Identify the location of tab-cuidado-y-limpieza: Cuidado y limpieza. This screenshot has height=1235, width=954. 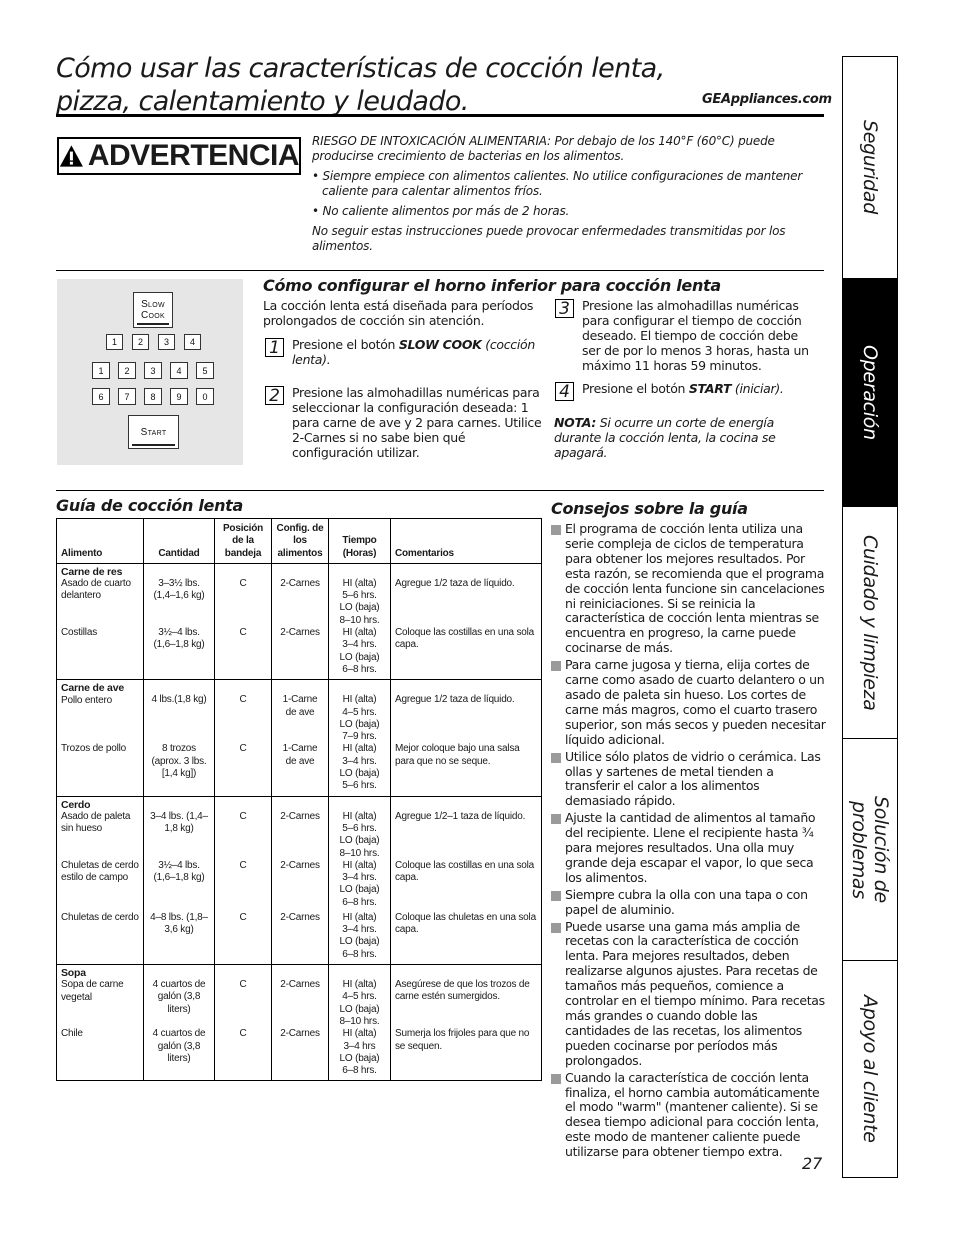
(870, 623).